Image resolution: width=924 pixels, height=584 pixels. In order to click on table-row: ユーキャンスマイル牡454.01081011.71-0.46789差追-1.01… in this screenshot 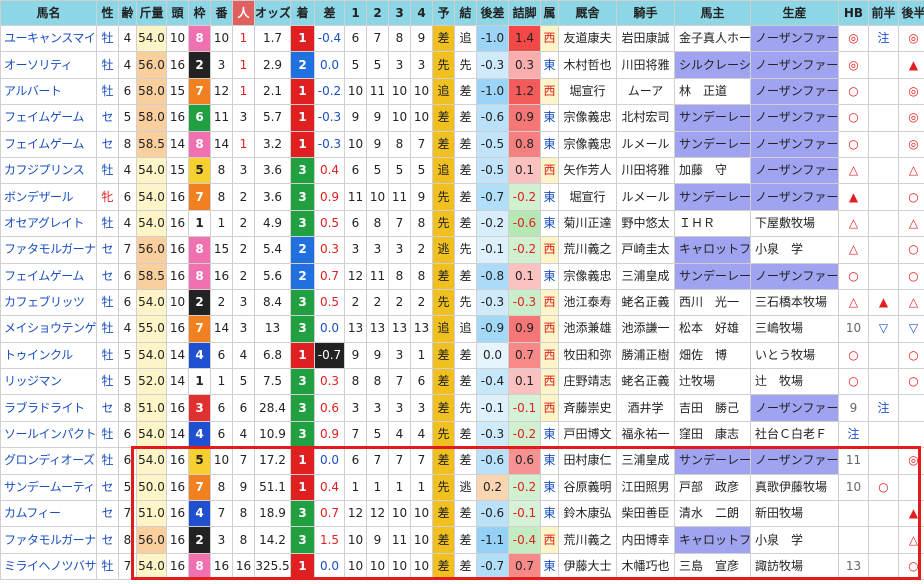, I will do `click(462, 38)`.